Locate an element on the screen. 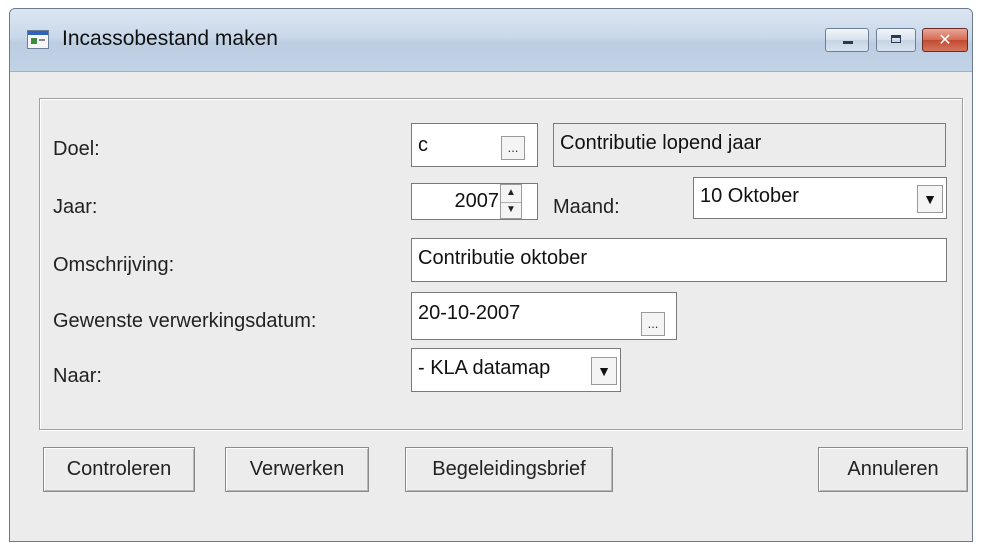 The width and height of the screenshot is (981, 547). annuleren-button: Annuleren is located at coordinates (893, 469).